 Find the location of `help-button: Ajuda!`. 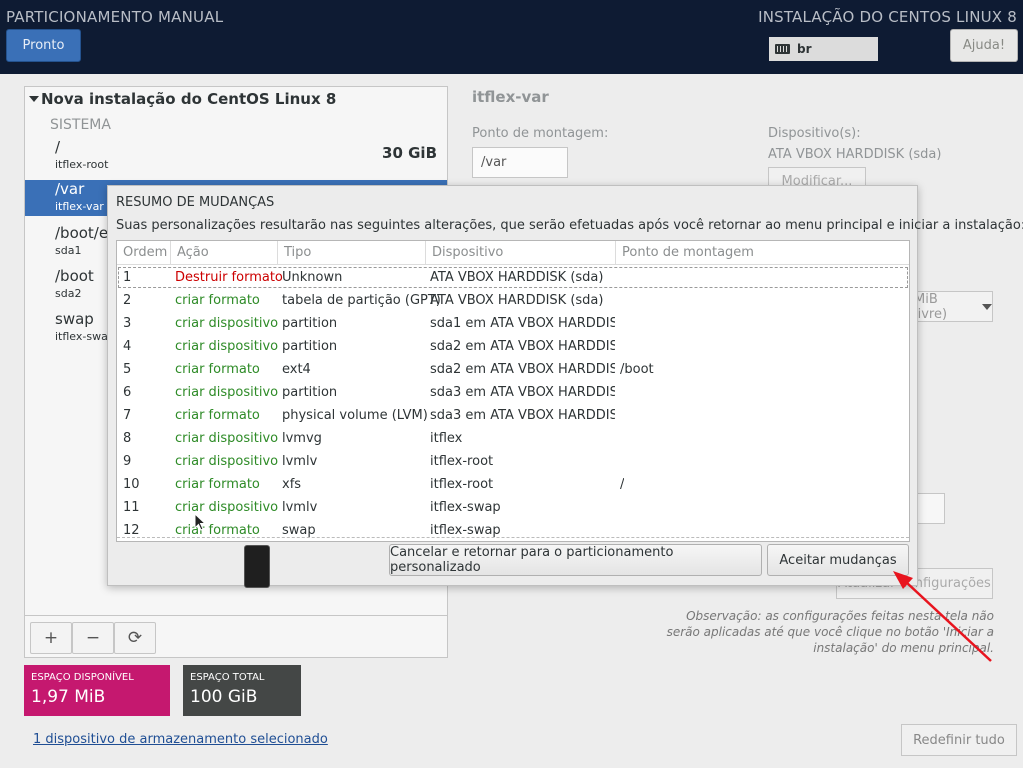

help-button: Ajuda! is located at coordinates (984, 45).